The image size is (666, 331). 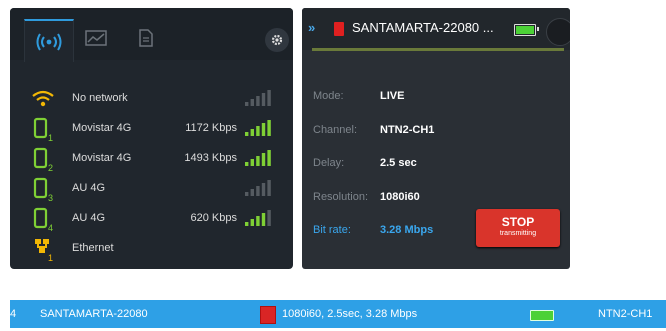 I want to click on delay-label: Delay:, so click(x=329, y=163).